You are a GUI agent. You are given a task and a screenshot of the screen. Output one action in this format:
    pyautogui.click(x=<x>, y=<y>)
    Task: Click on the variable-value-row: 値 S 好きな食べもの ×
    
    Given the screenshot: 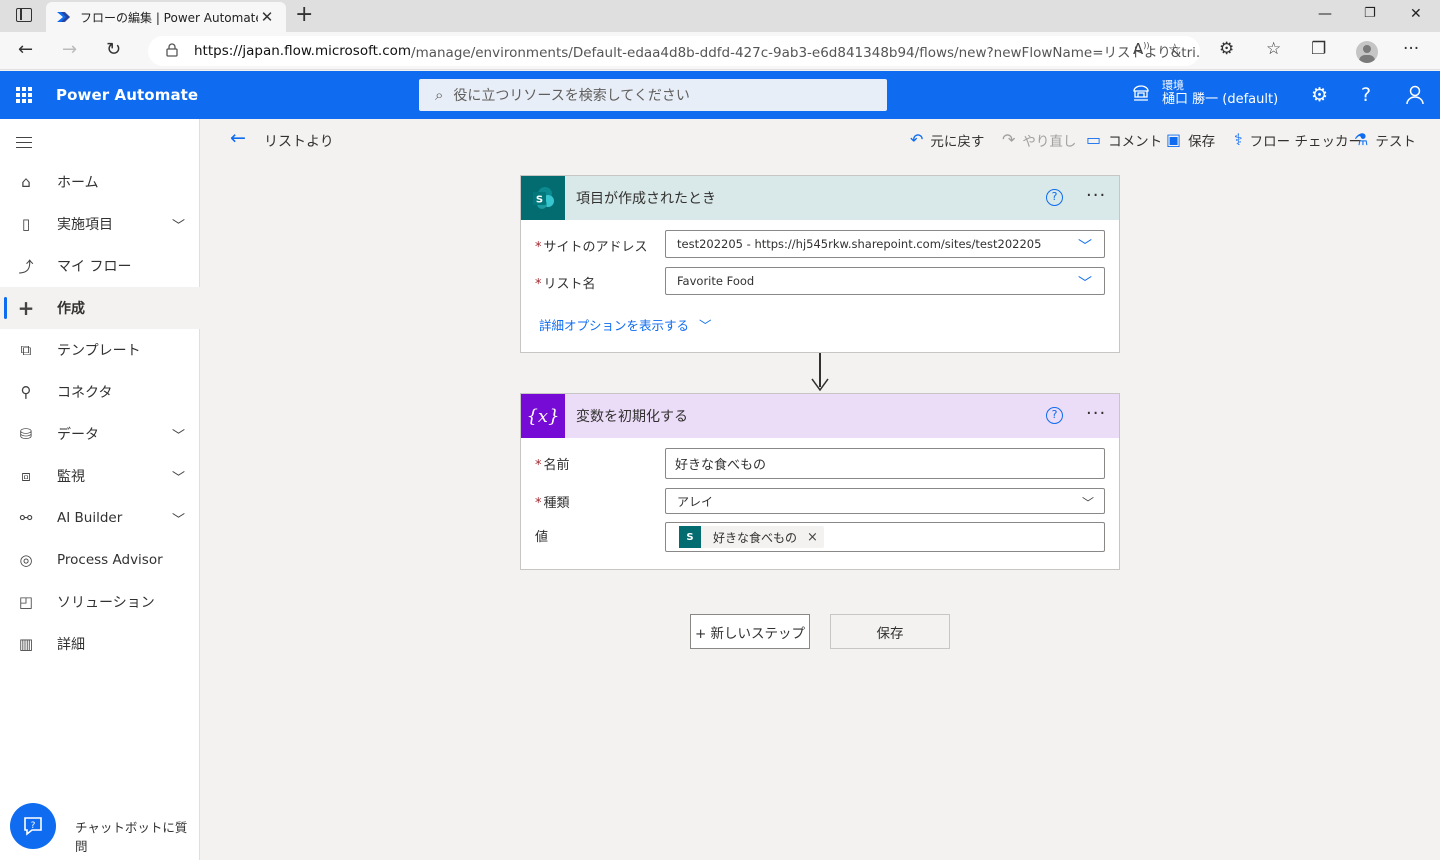 What is the action you would take?
    pyautogui.click(x=821, y=537)
    